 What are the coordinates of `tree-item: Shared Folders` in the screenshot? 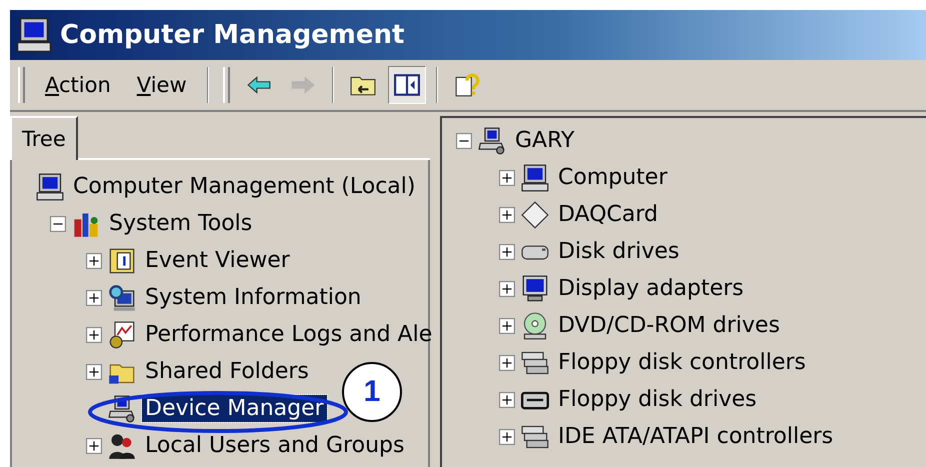 It's located at (227, 371).